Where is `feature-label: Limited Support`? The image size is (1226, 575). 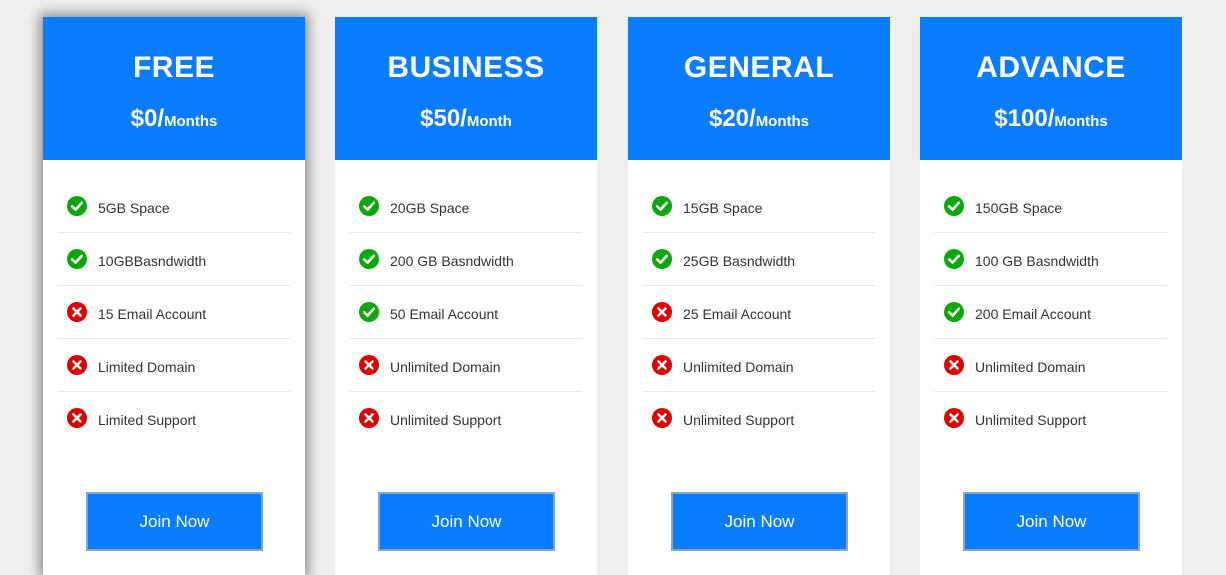
feature-label: Limited Support is located at coordinates (147, 420).